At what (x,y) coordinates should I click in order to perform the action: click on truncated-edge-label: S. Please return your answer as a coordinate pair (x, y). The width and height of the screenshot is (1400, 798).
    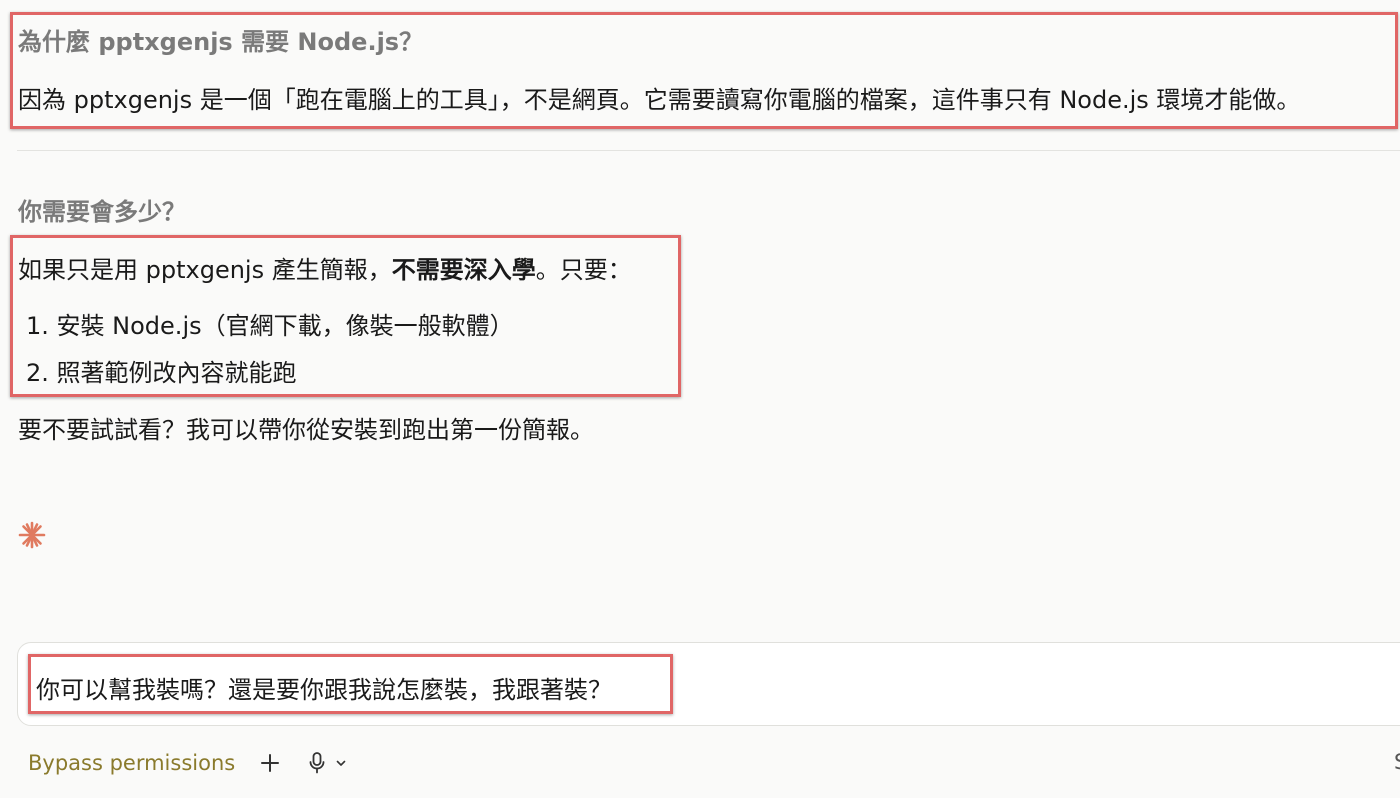
    Looking at the image, I should click on (1397, 762).